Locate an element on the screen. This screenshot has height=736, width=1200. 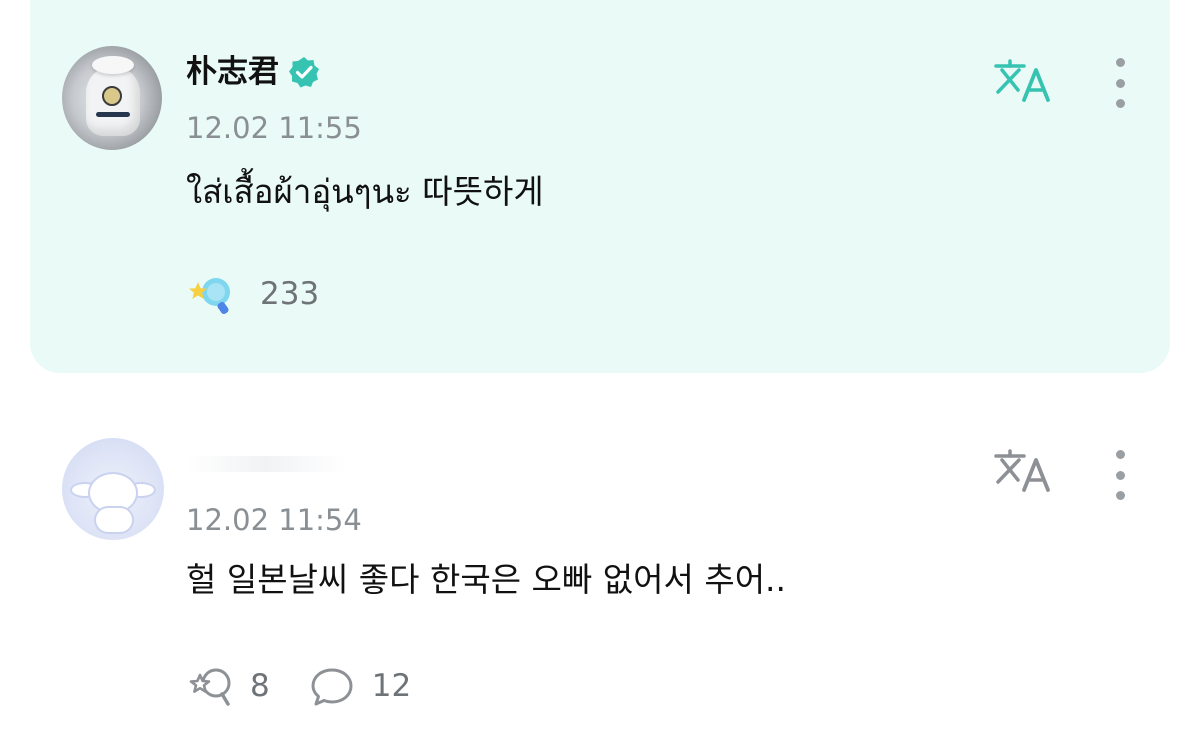
commenter-avatar is located at coordinates (113, 489).